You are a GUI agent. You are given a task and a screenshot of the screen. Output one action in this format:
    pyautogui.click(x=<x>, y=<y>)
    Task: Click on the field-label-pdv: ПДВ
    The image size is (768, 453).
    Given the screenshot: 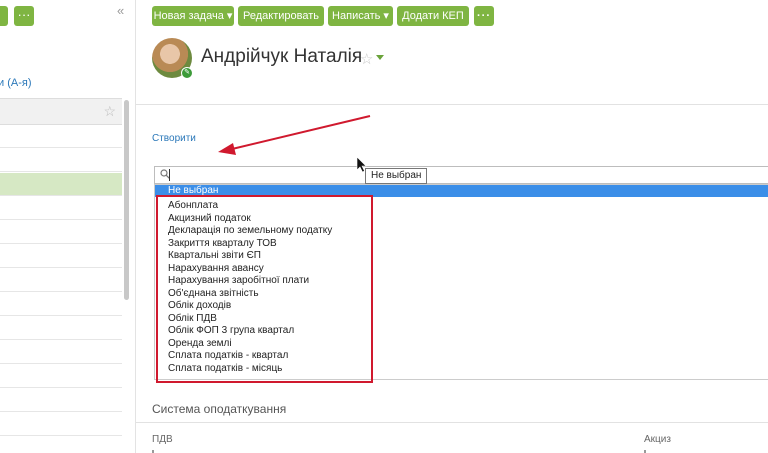 What is the action you would take?
    pyautogui.click(x=162, y=439)
    